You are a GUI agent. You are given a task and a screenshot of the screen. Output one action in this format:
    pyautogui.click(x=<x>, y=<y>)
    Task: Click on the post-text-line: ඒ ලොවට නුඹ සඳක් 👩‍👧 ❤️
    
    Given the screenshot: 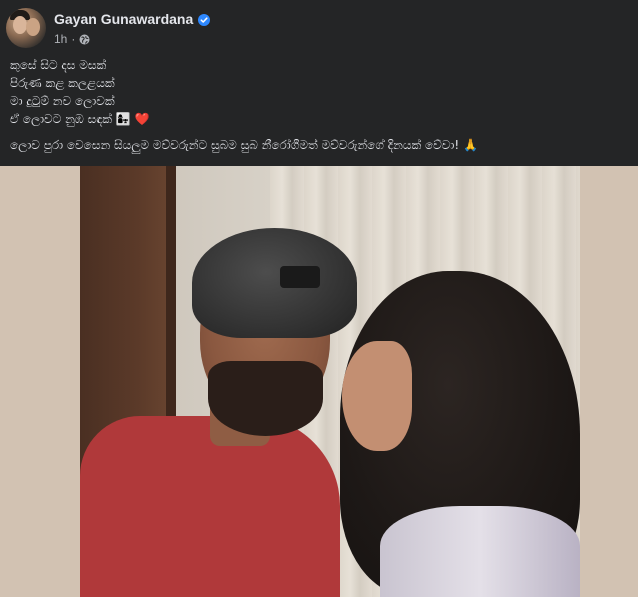 What is the action you would take?
    pyautogui.click(x=80, y=119)
    